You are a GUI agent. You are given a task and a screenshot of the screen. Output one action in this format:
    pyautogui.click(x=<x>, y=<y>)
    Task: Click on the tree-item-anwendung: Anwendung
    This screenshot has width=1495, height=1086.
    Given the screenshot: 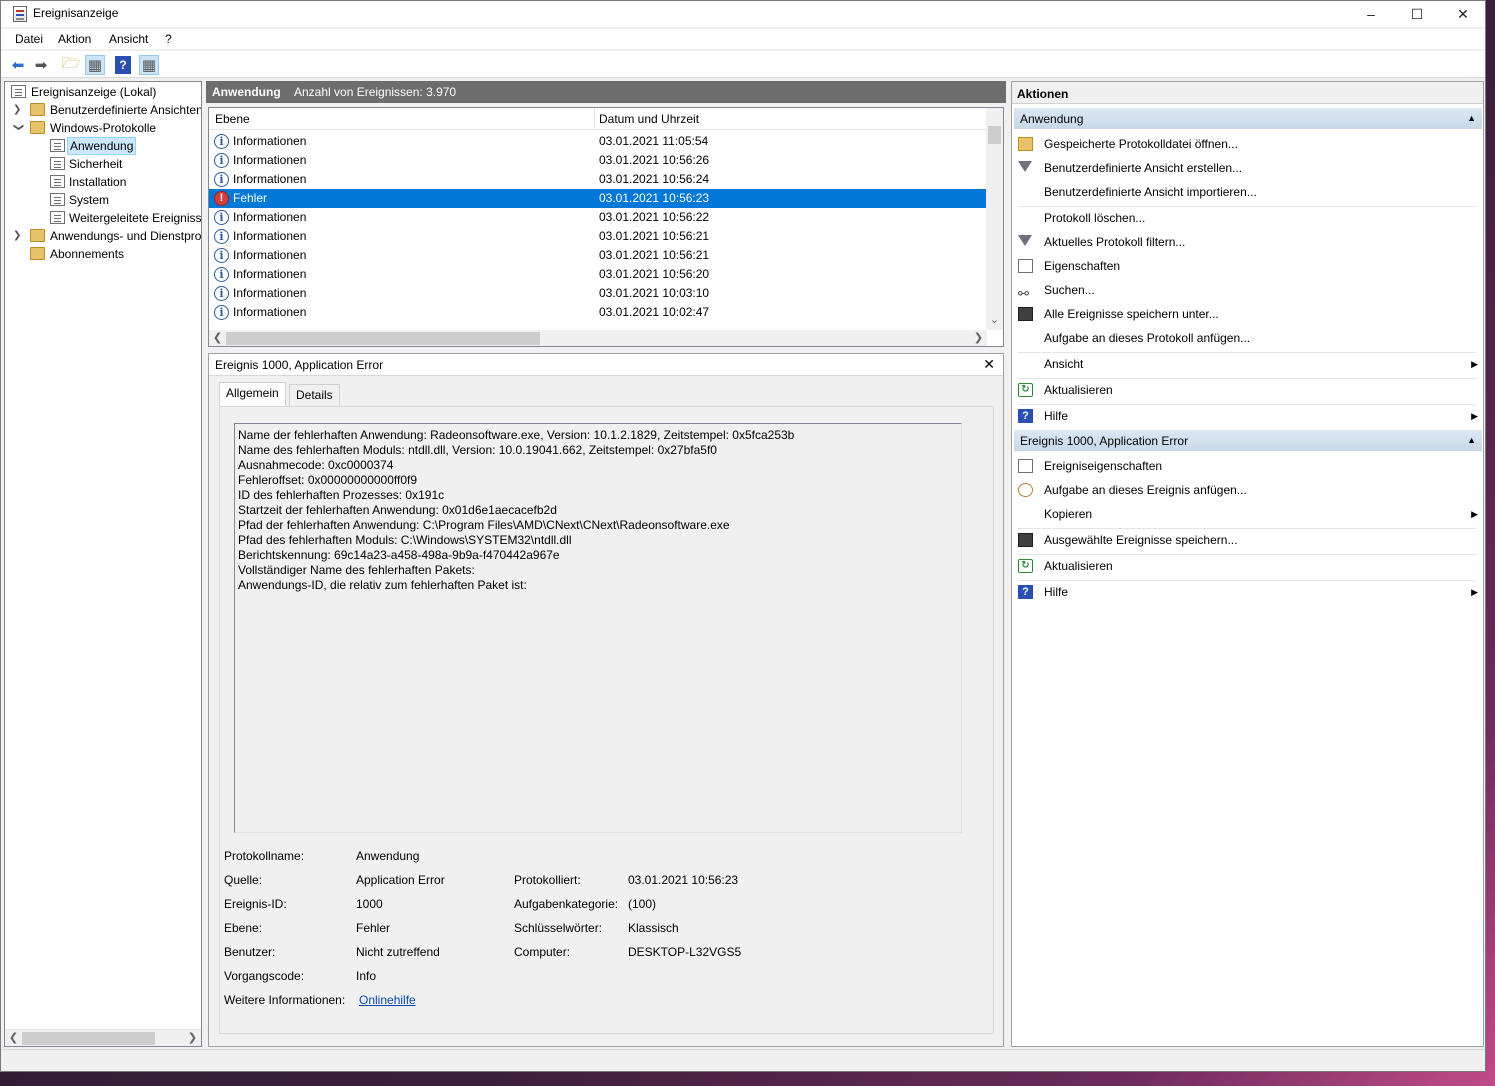 What is the action you would take?
    pyautogui.click(x=103, y=146)
    